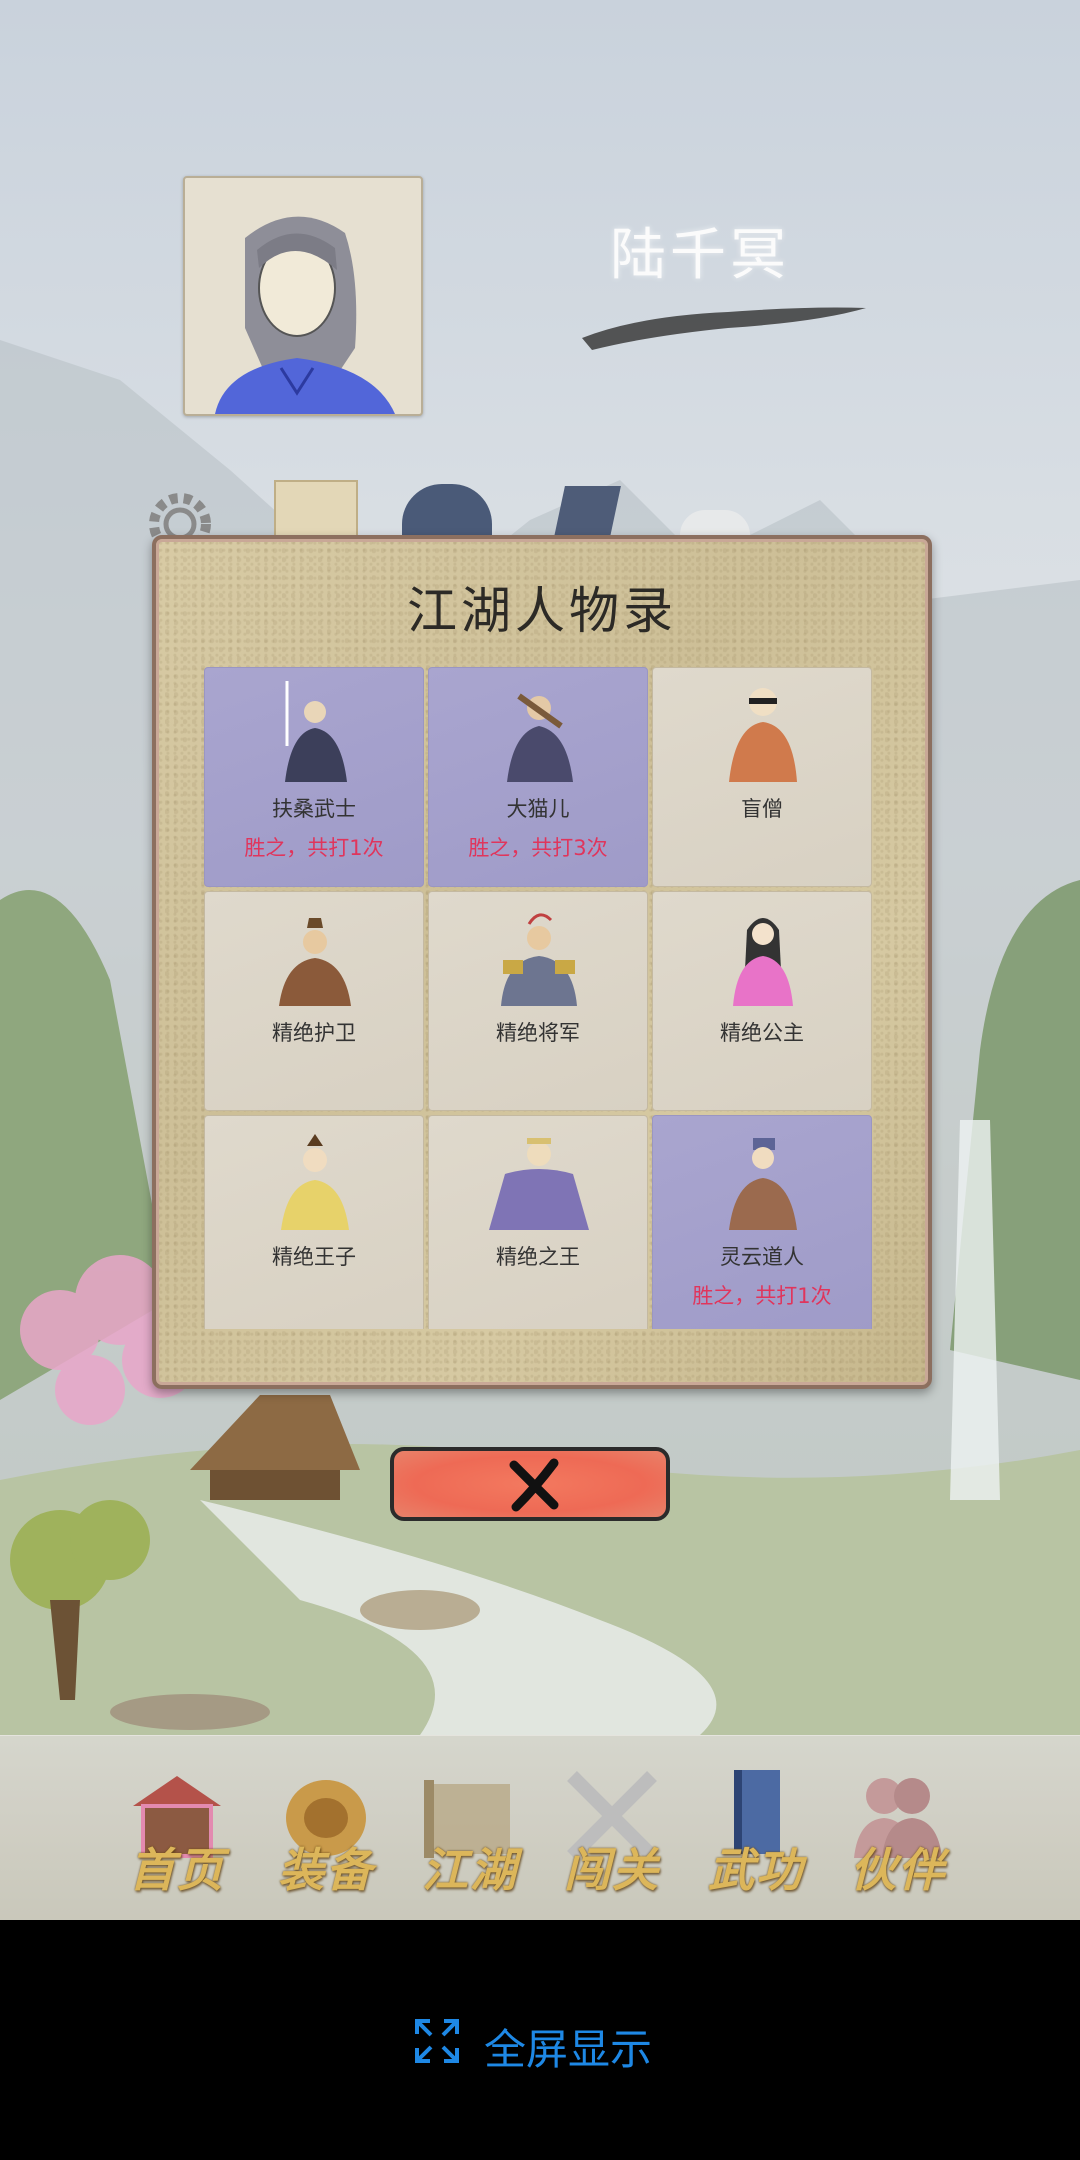  I want to click on general-figure, so click(539, 959).